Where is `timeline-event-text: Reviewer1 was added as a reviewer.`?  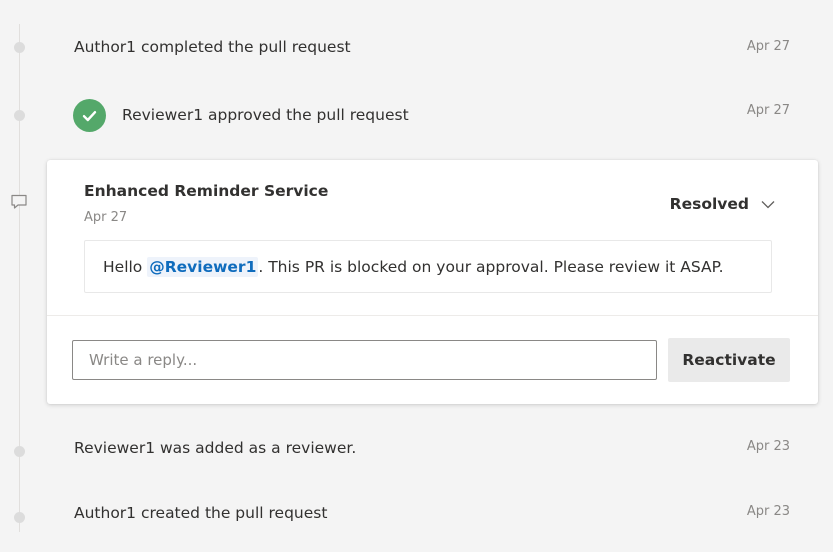
timeline-event-text: Reviewer1 was added as a reviewer. is located at coordinates (215, 448).